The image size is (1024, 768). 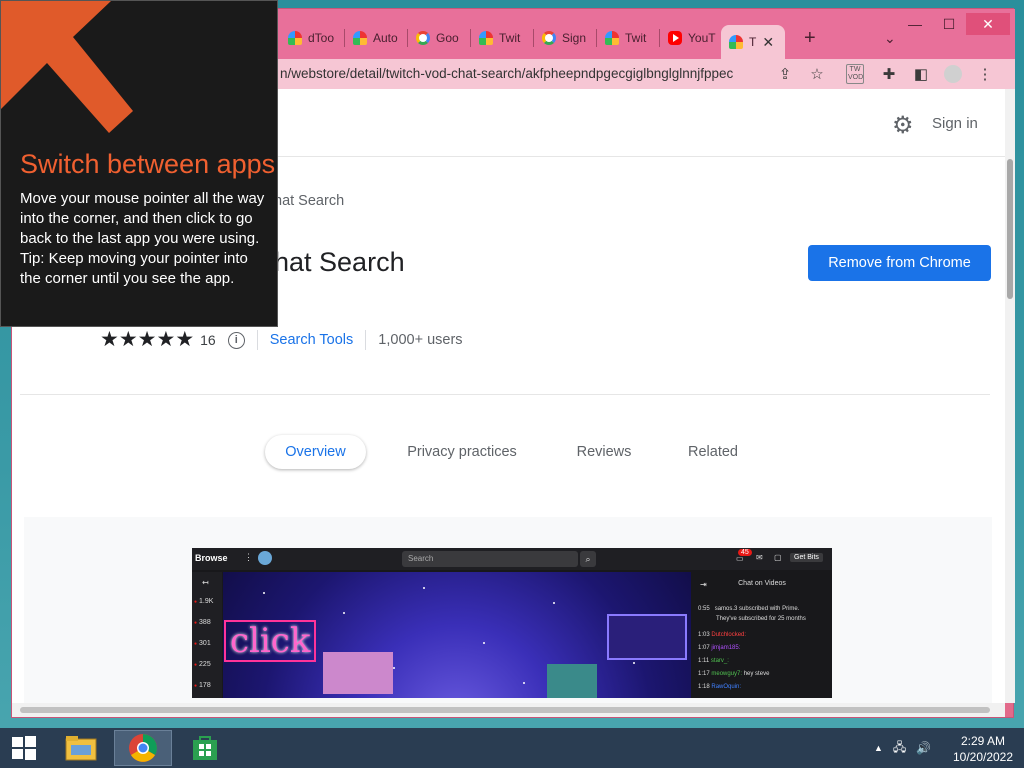 I want to click on volume-icon: 🔊, so click(x=923, y=748).